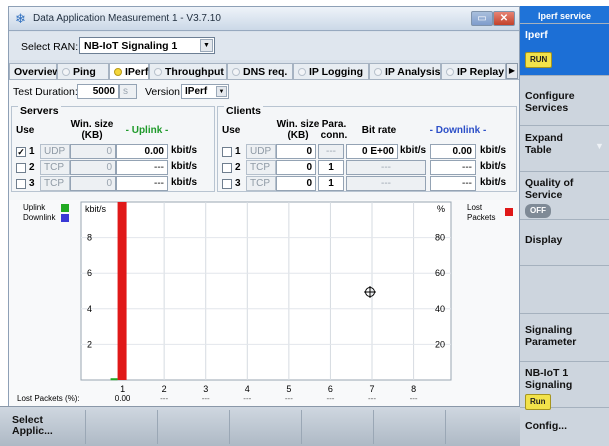 This screenshot has width=609, height=446. I want to click on tab-scroll-right-icon: ▶, so click(512, 71).